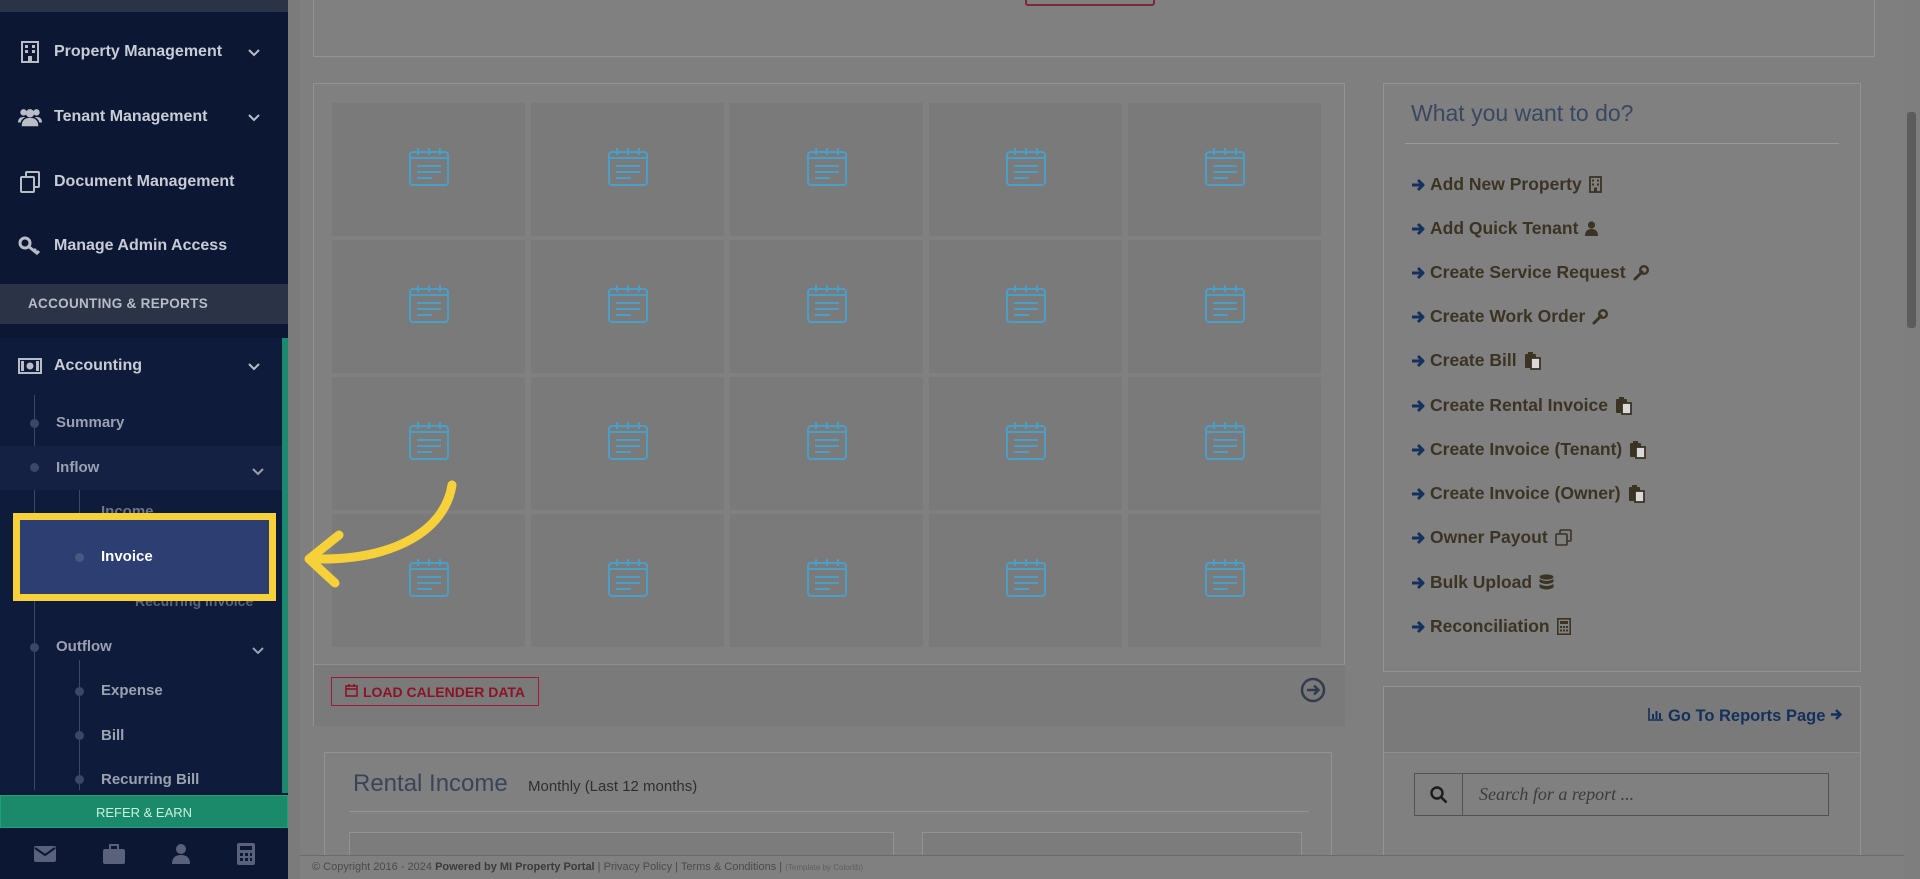 Image resolution: width=1920 pixels, height=879 pixels. I want to click on quick-action-label: Create Invoice (Owner), so click(1525, 493).